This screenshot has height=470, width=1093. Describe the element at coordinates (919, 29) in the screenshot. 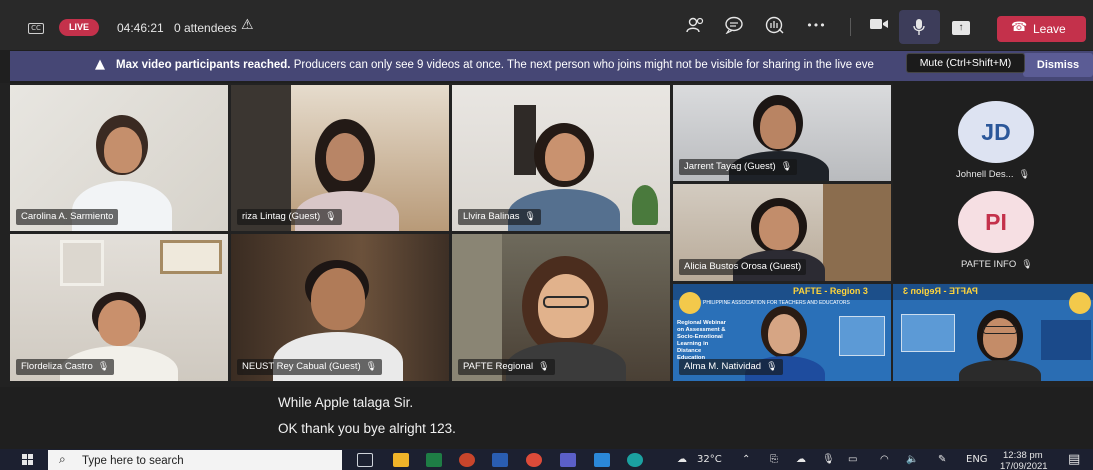

I see `microphone-icon` at that location.